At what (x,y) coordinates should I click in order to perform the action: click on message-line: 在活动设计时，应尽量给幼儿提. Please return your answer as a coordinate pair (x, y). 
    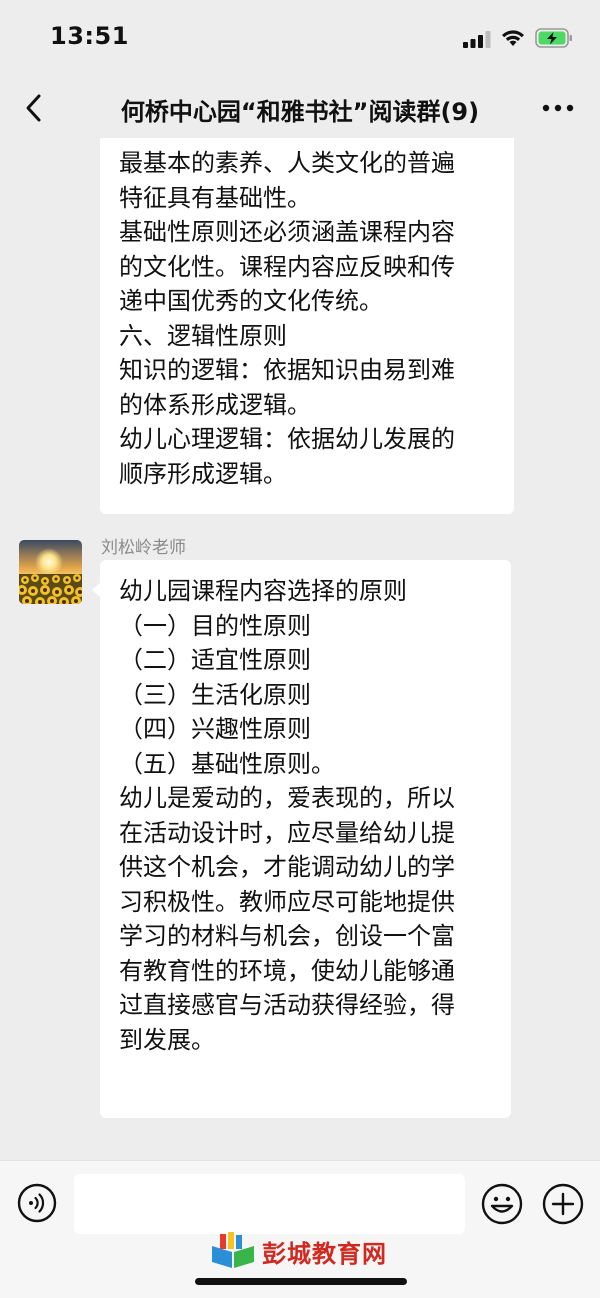
    Looking at the image, I should click on (287, 832).